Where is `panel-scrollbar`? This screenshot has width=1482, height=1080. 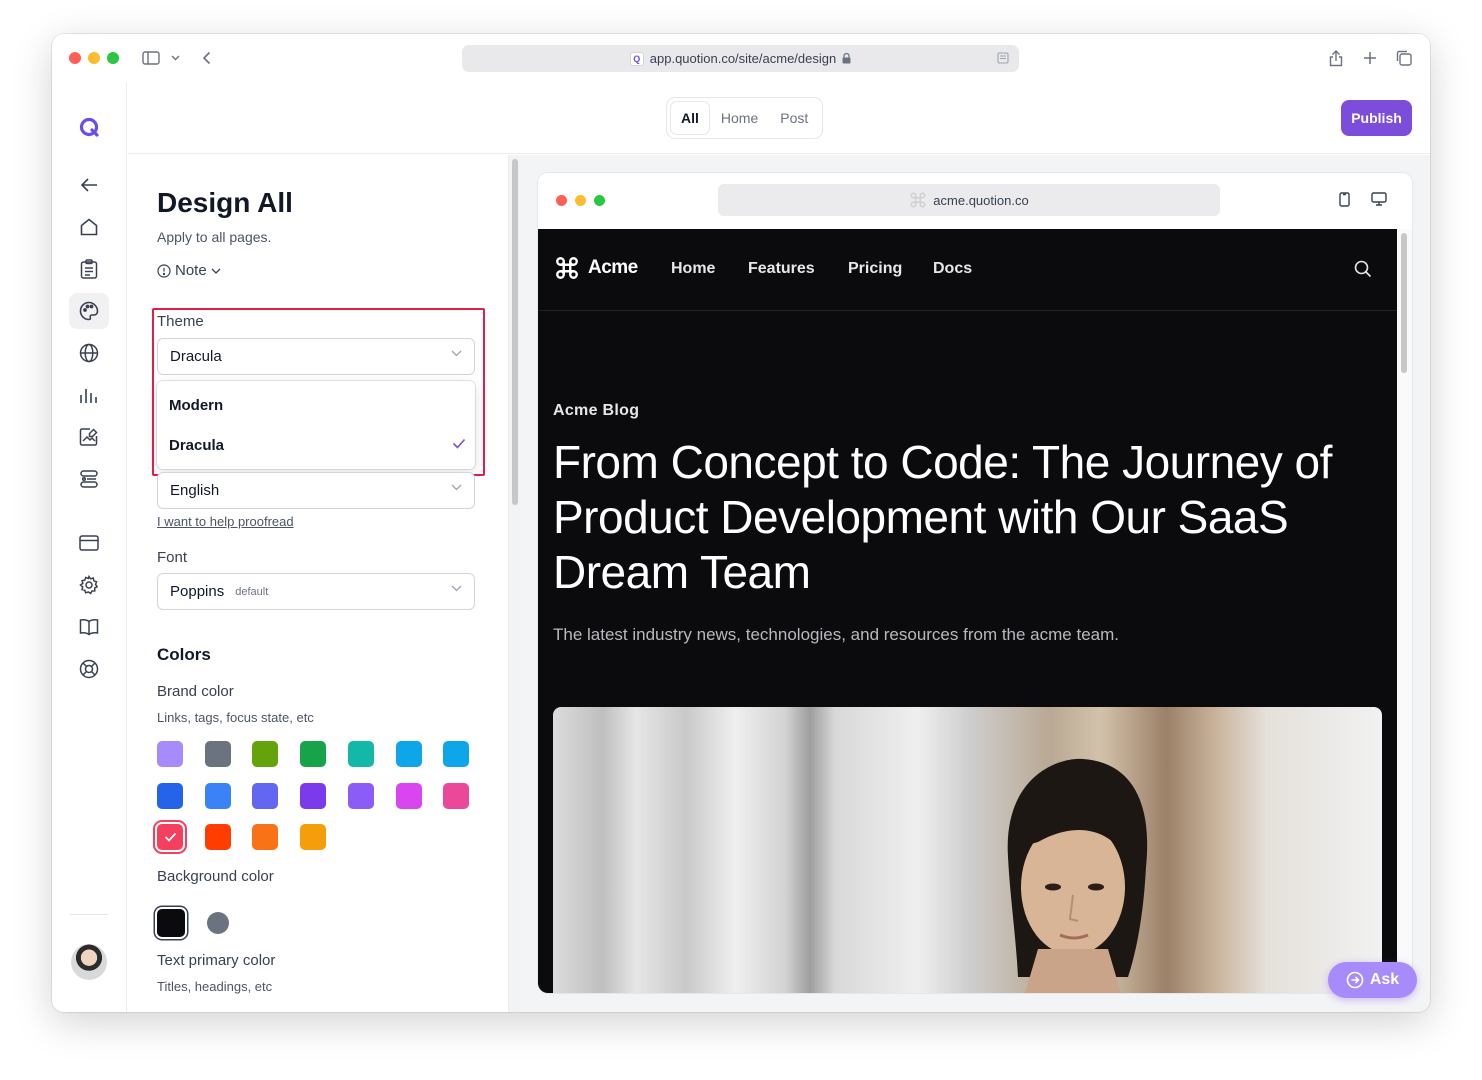 panel-scrollbar is located at coordinates (514, 583).